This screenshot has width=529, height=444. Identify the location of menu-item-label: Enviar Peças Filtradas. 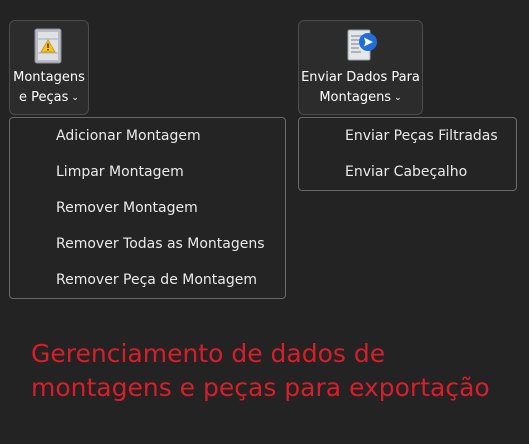
(421, 136).